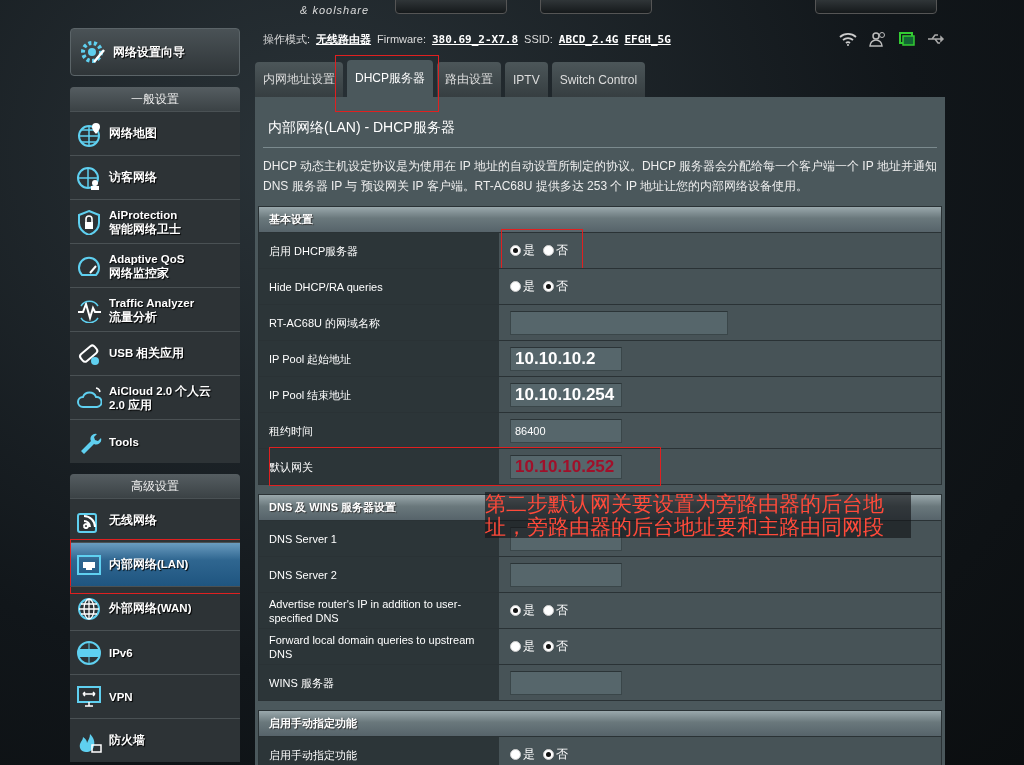 This screenshot has width=1024, height=765. I want to click on users-icon, so click(878, 39).